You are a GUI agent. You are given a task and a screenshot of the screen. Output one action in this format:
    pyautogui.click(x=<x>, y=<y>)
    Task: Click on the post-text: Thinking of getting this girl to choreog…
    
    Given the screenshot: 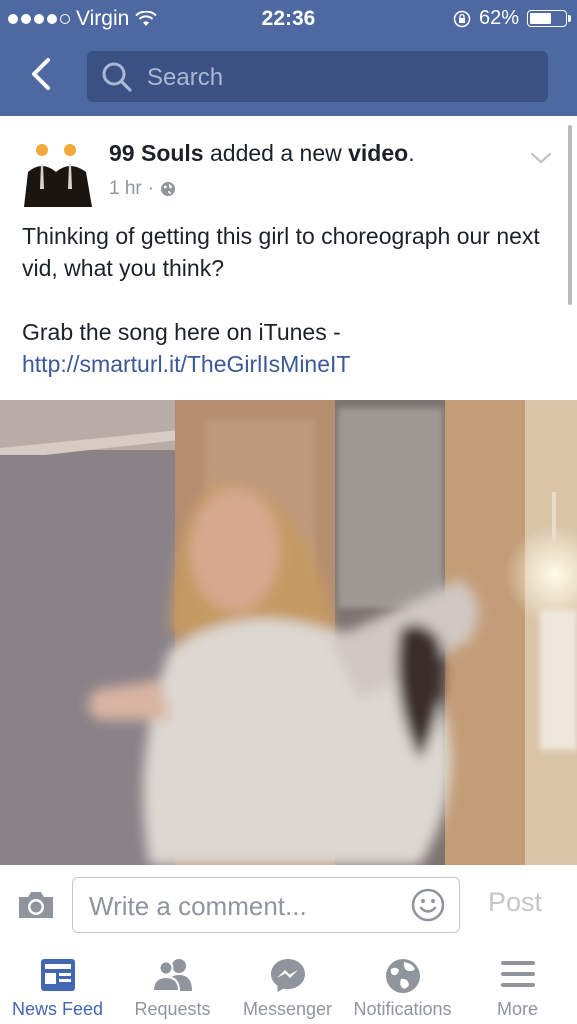 What is the action you would take?
    pyautogui.click(x=282, y=300)
    